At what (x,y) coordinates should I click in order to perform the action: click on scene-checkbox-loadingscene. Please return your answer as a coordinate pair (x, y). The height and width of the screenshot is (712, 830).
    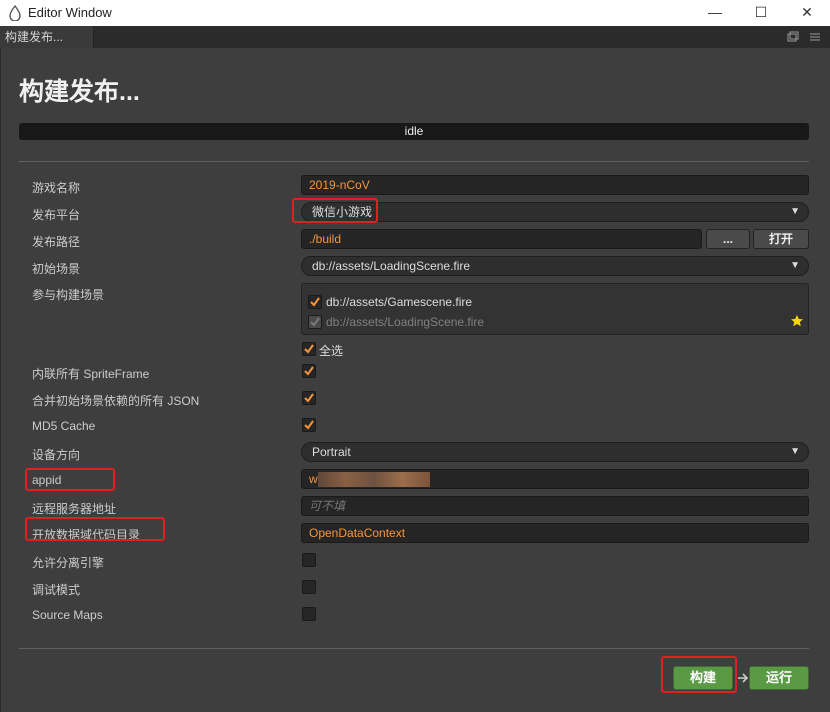
    Looking at the image, I should click on (315, 322).